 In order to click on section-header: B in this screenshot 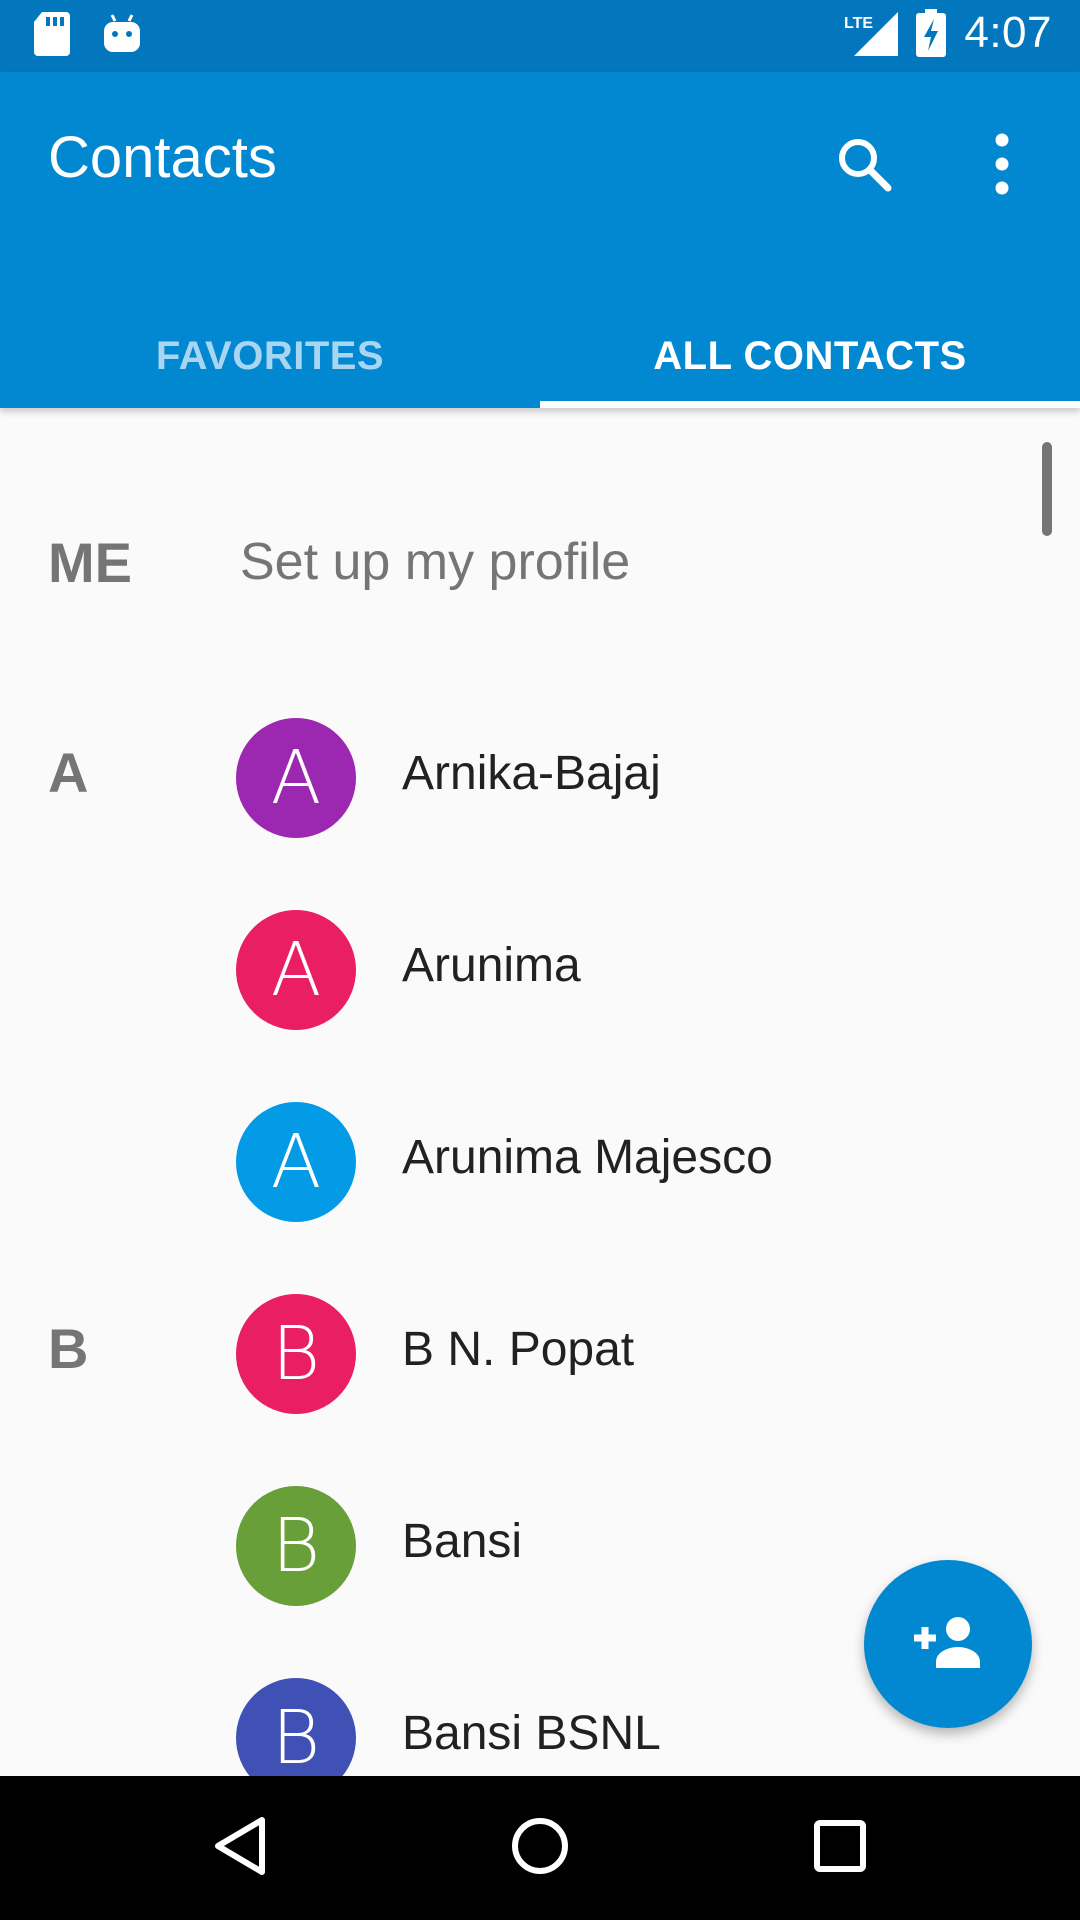, I will do `click(68, 1348)`.